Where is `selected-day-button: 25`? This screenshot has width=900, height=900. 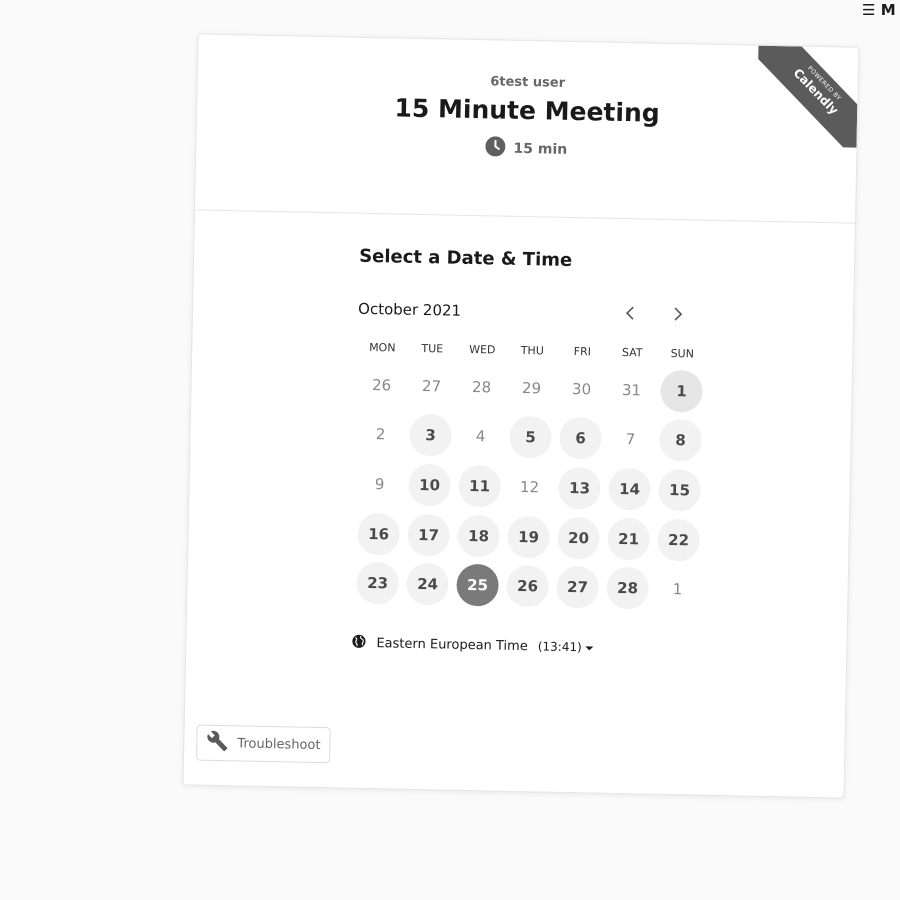 selected-day-button: 25 is located at coordinates (478, 585).